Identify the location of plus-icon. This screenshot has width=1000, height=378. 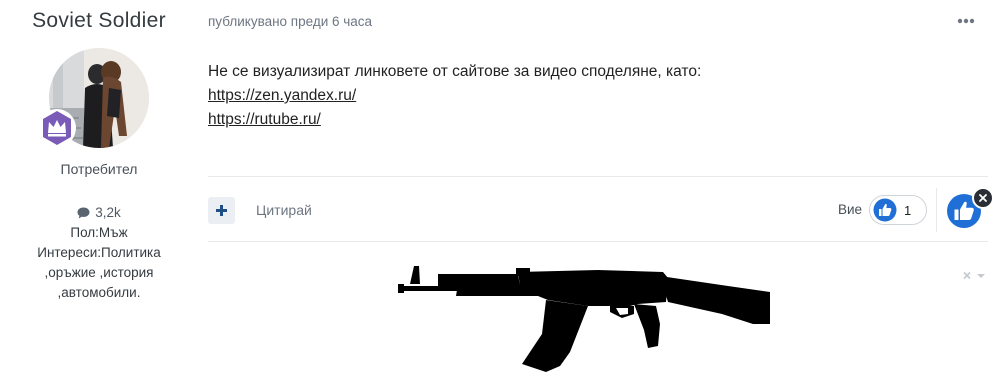
(221, 210).